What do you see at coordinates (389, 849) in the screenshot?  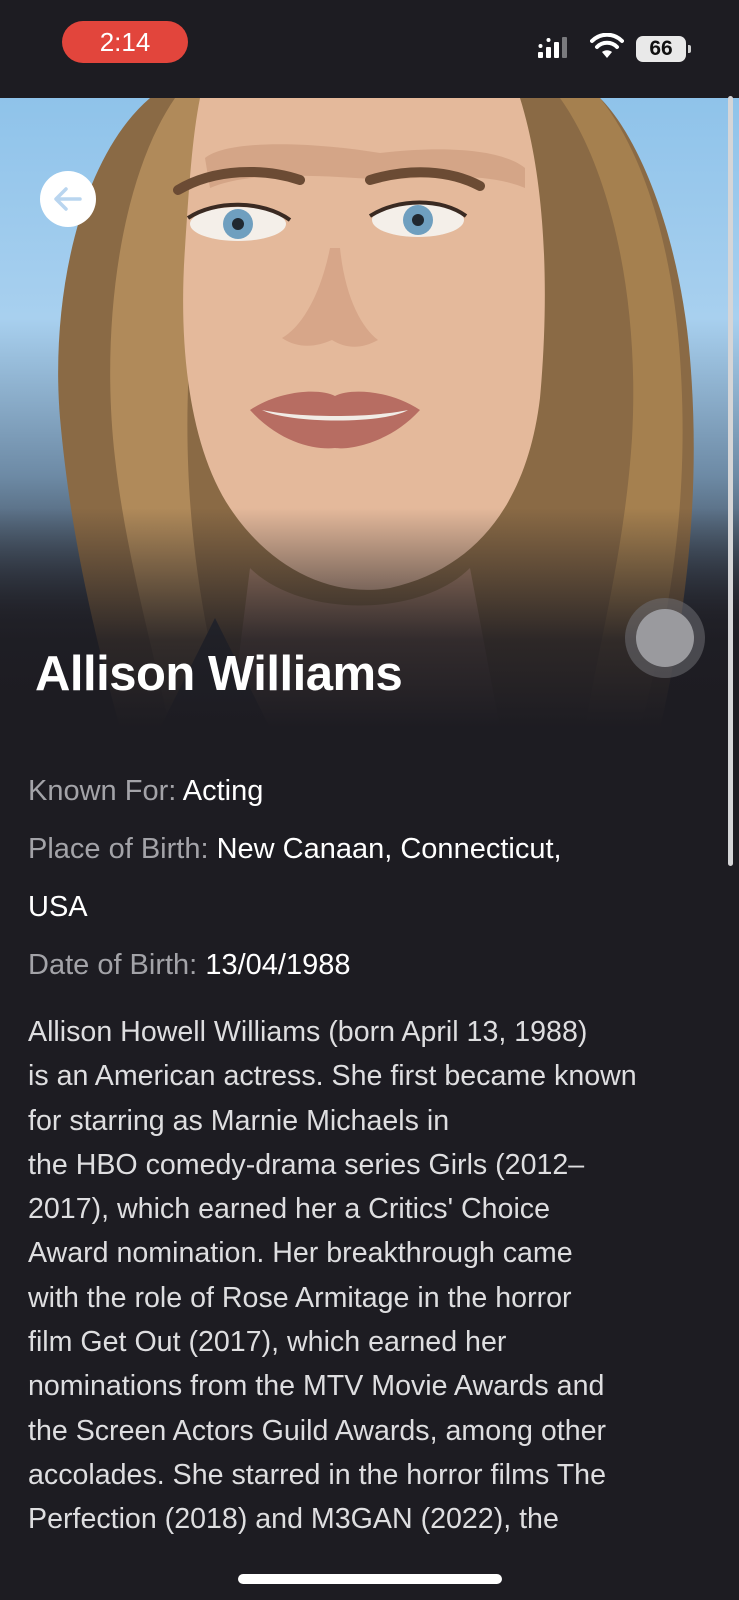 I see `place-of-birth-value: New Canaan, Connecticut,` at bounding box center [389, 849].